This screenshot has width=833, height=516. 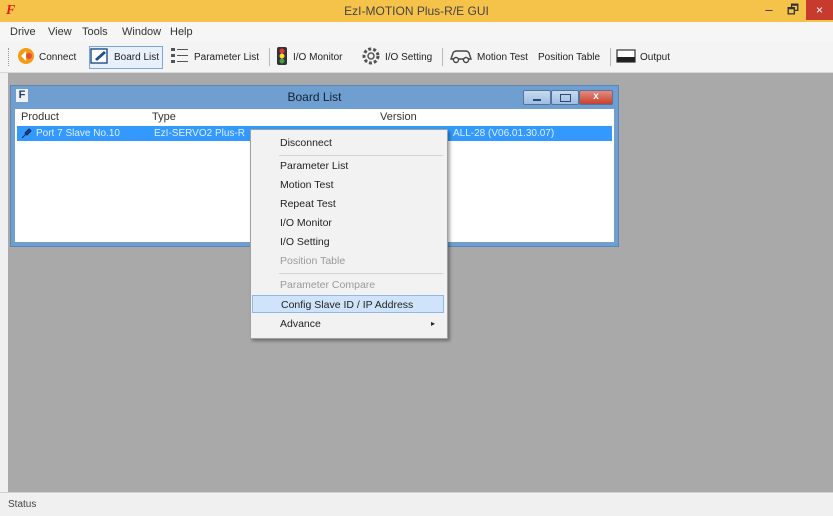 I want to click on menu-item-repeat-test: Repeat Test, so click(x=348, y=204).